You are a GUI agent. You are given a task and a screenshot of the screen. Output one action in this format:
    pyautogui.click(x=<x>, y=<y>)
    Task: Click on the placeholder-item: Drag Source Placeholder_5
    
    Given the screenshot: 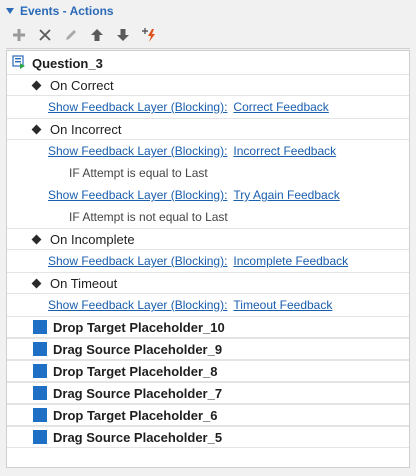 What is the action you would take?
    pyautogui.click(x=208, y=437)
    